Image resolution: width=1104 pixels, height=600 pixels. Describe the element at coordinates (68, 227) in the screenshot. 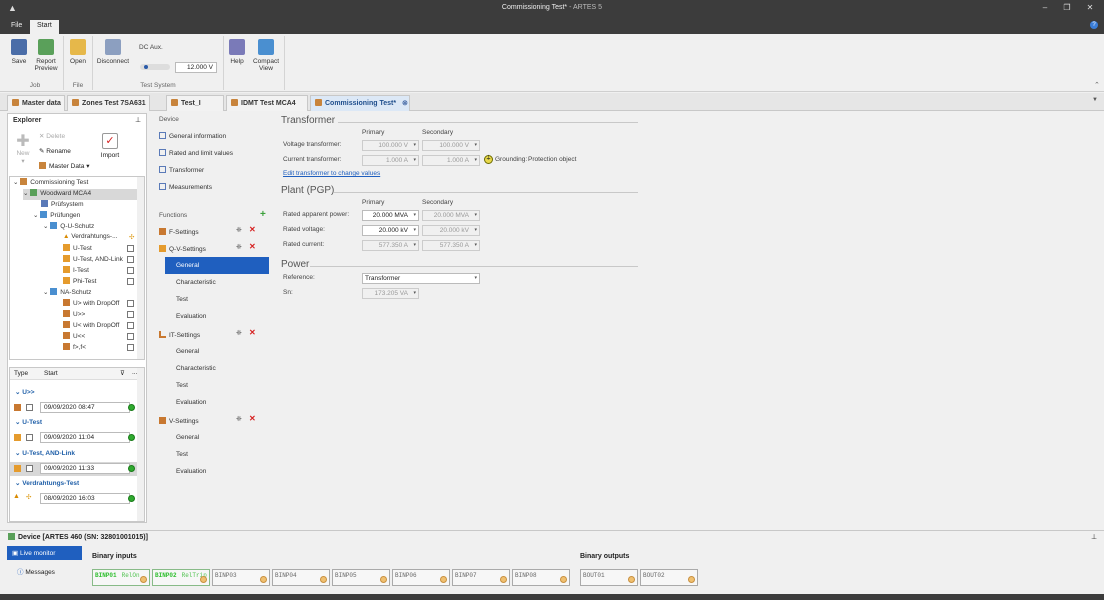

I see `tree-node: ⌄ Q-U-Schutz` at that location.